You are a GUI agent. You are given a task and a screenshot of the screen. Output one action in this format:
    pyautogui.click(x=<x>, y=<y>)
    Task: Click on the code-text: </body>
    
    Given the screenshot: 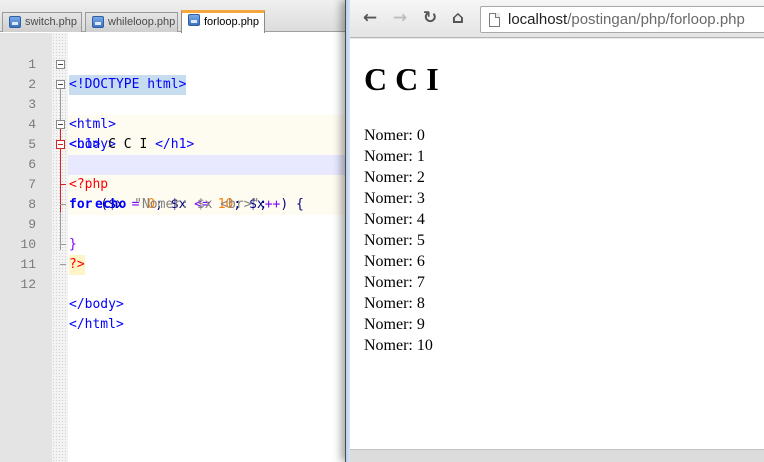 What is the action you would take?
    pyautogui.click(x=96, y=304)
    